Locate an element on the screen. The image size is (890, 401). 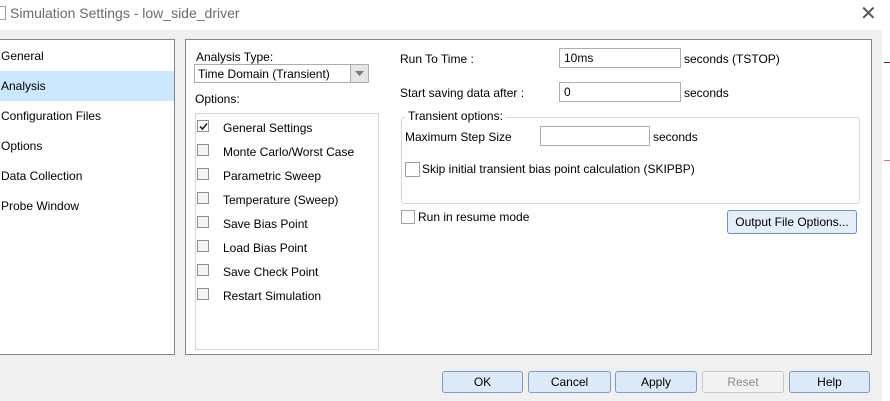
transient-options-label: Transient options: is located at coordinates (455, 116).